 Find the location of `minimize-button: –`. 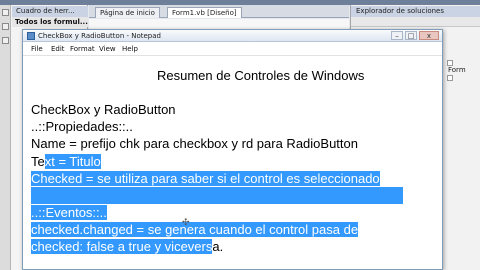

minimize-button: – is located at coordinates (397, 35).